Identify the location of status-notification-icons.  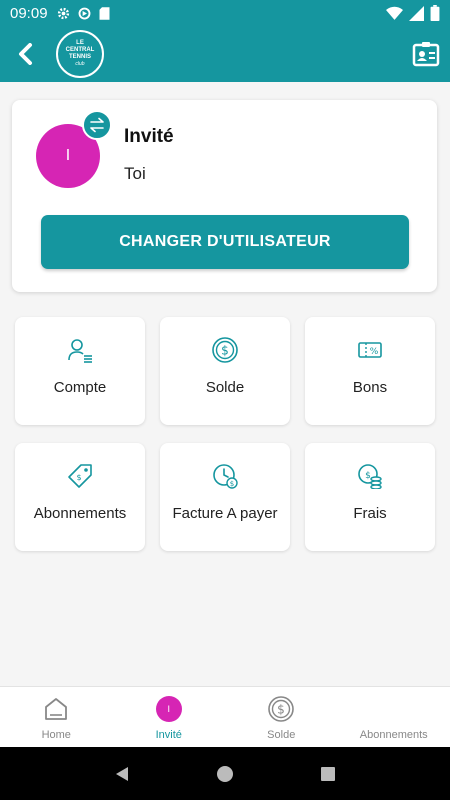
(83, 13).